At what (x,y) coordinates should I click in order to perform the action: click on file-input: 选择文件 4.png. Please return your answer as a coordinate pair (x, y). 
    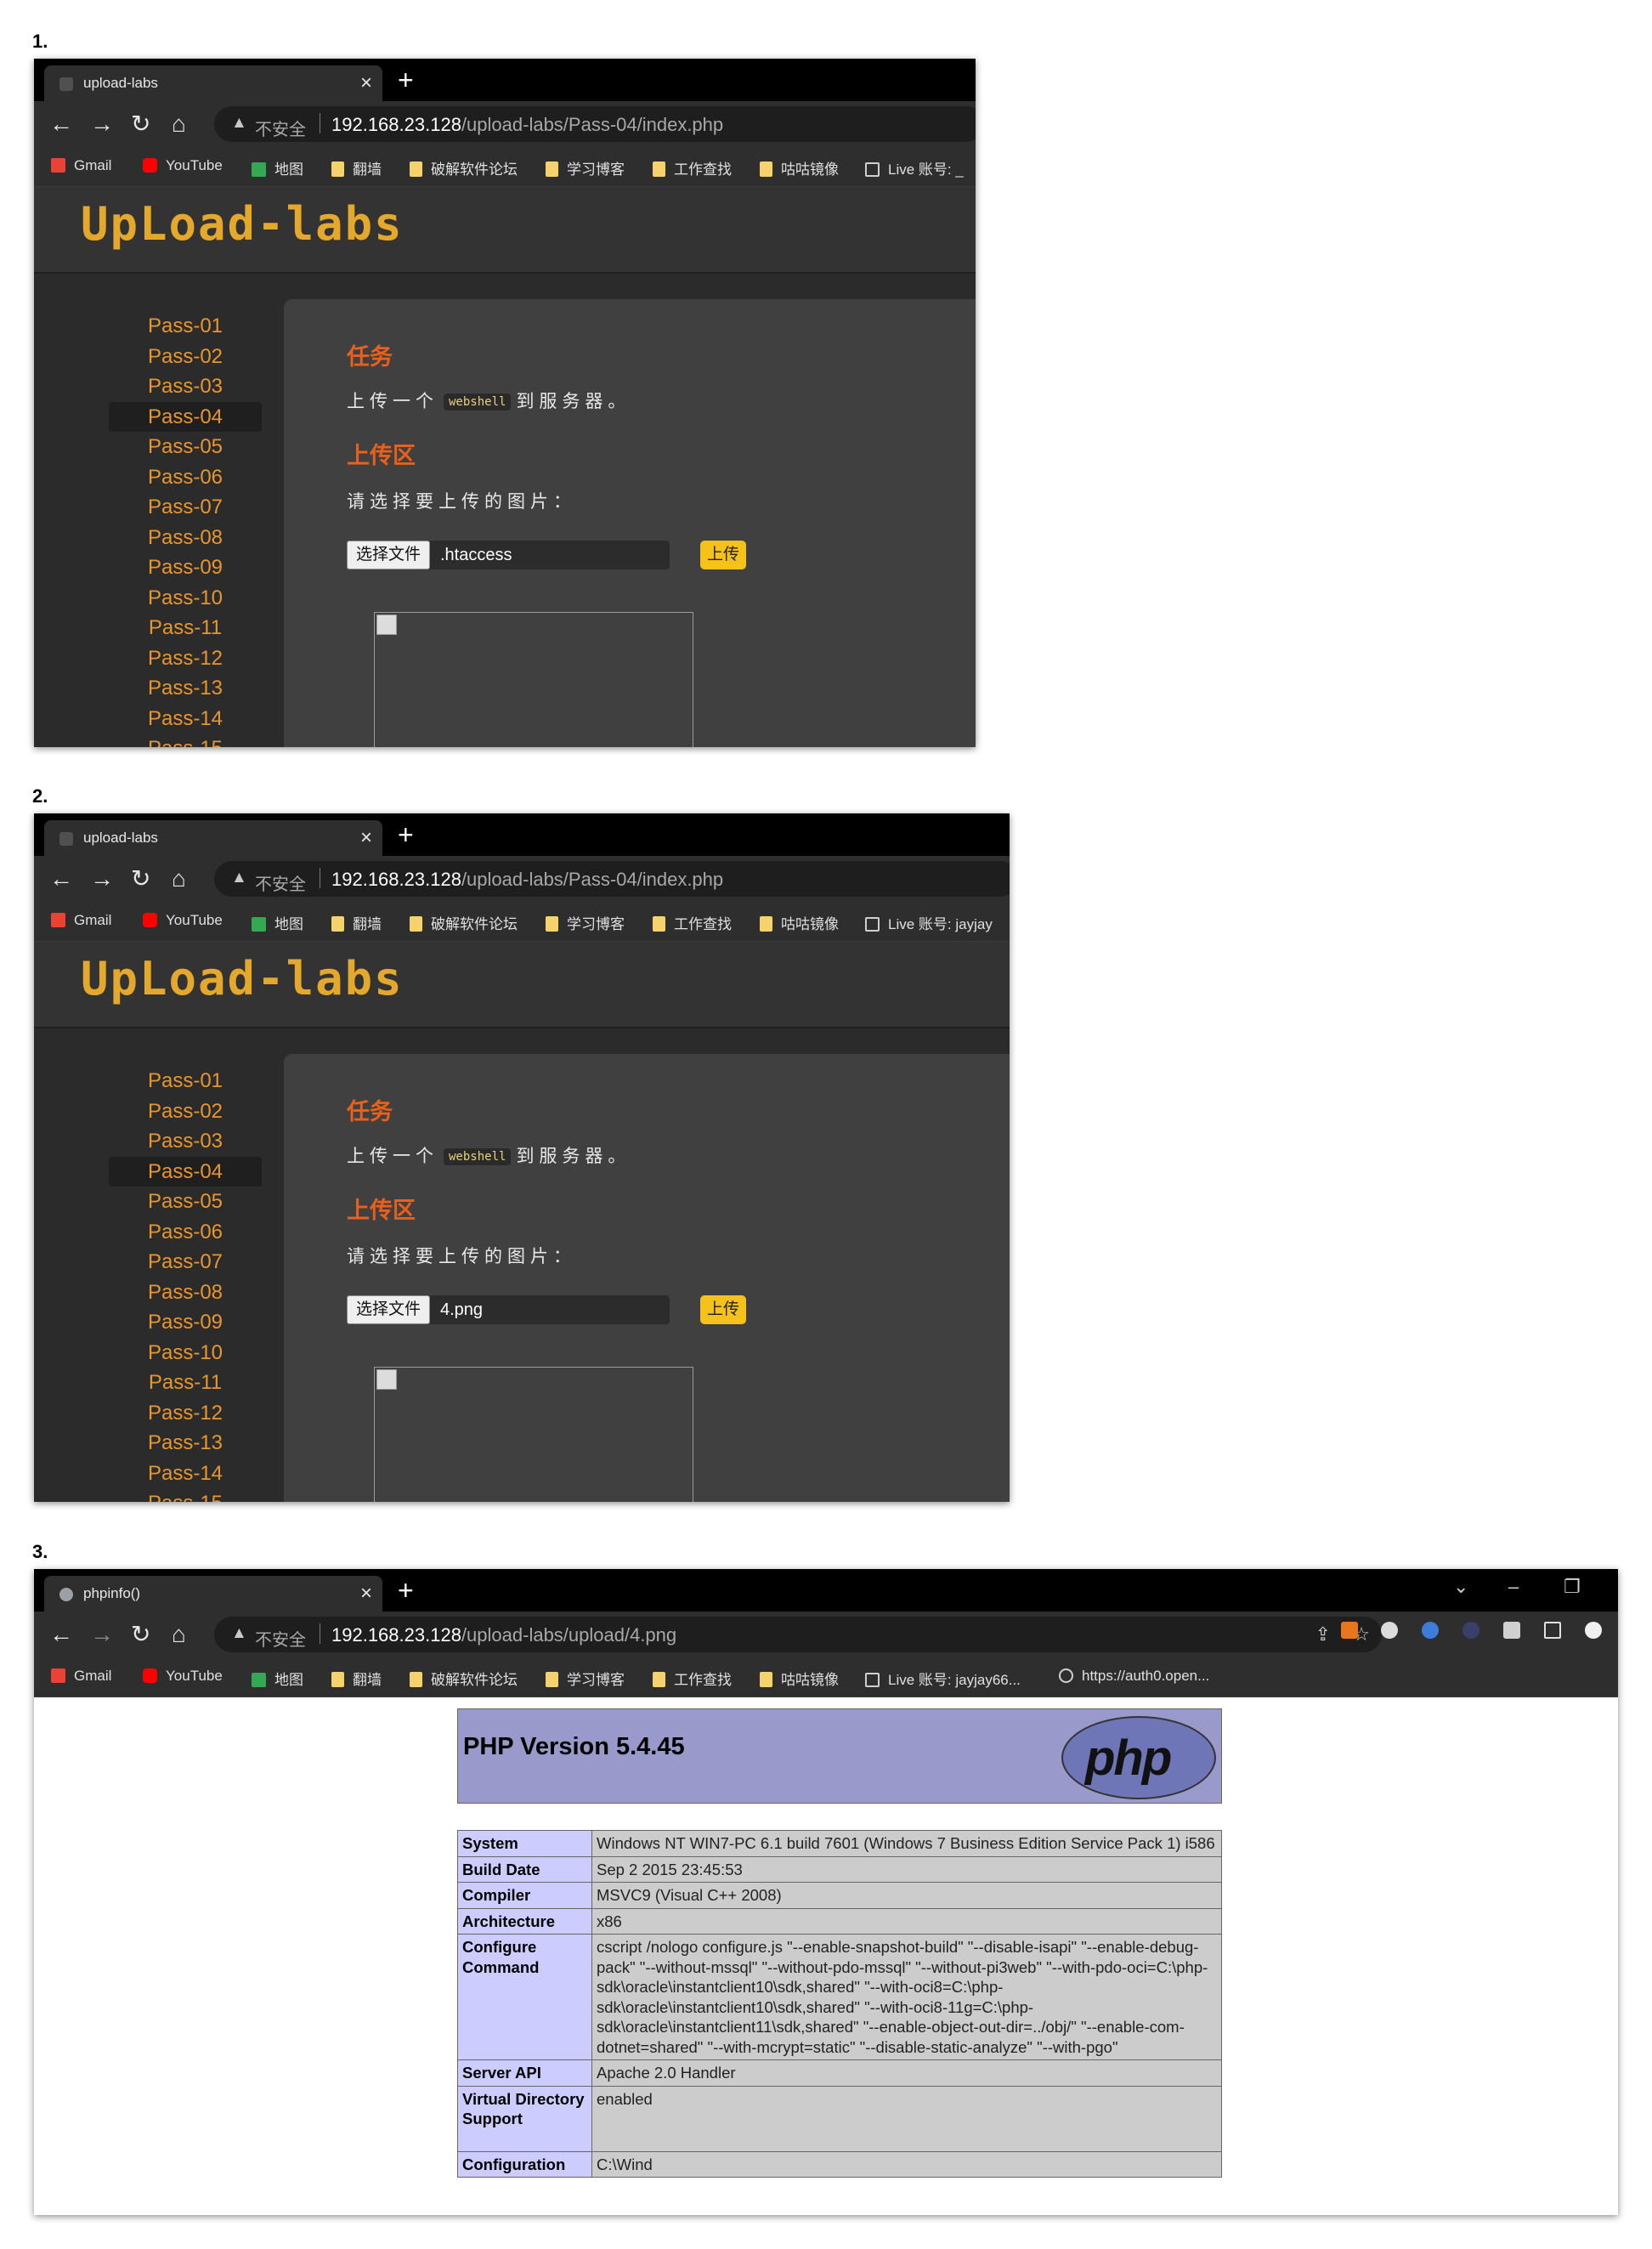
    Looking at the image, I should click on (508, 1309).